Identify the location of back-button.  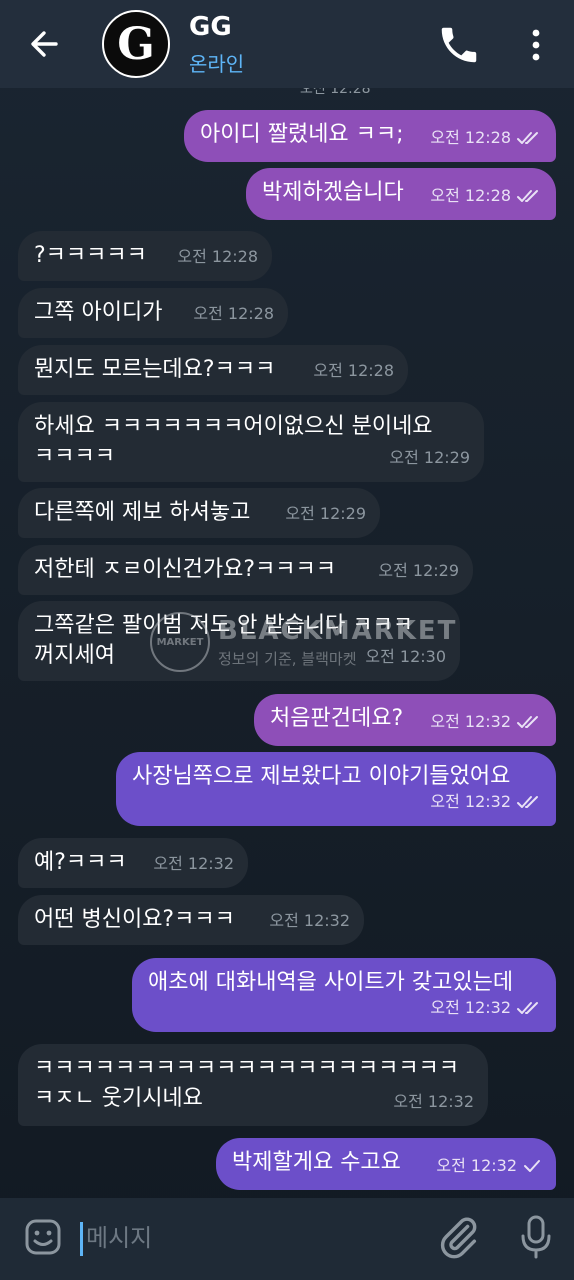
(44, 44).